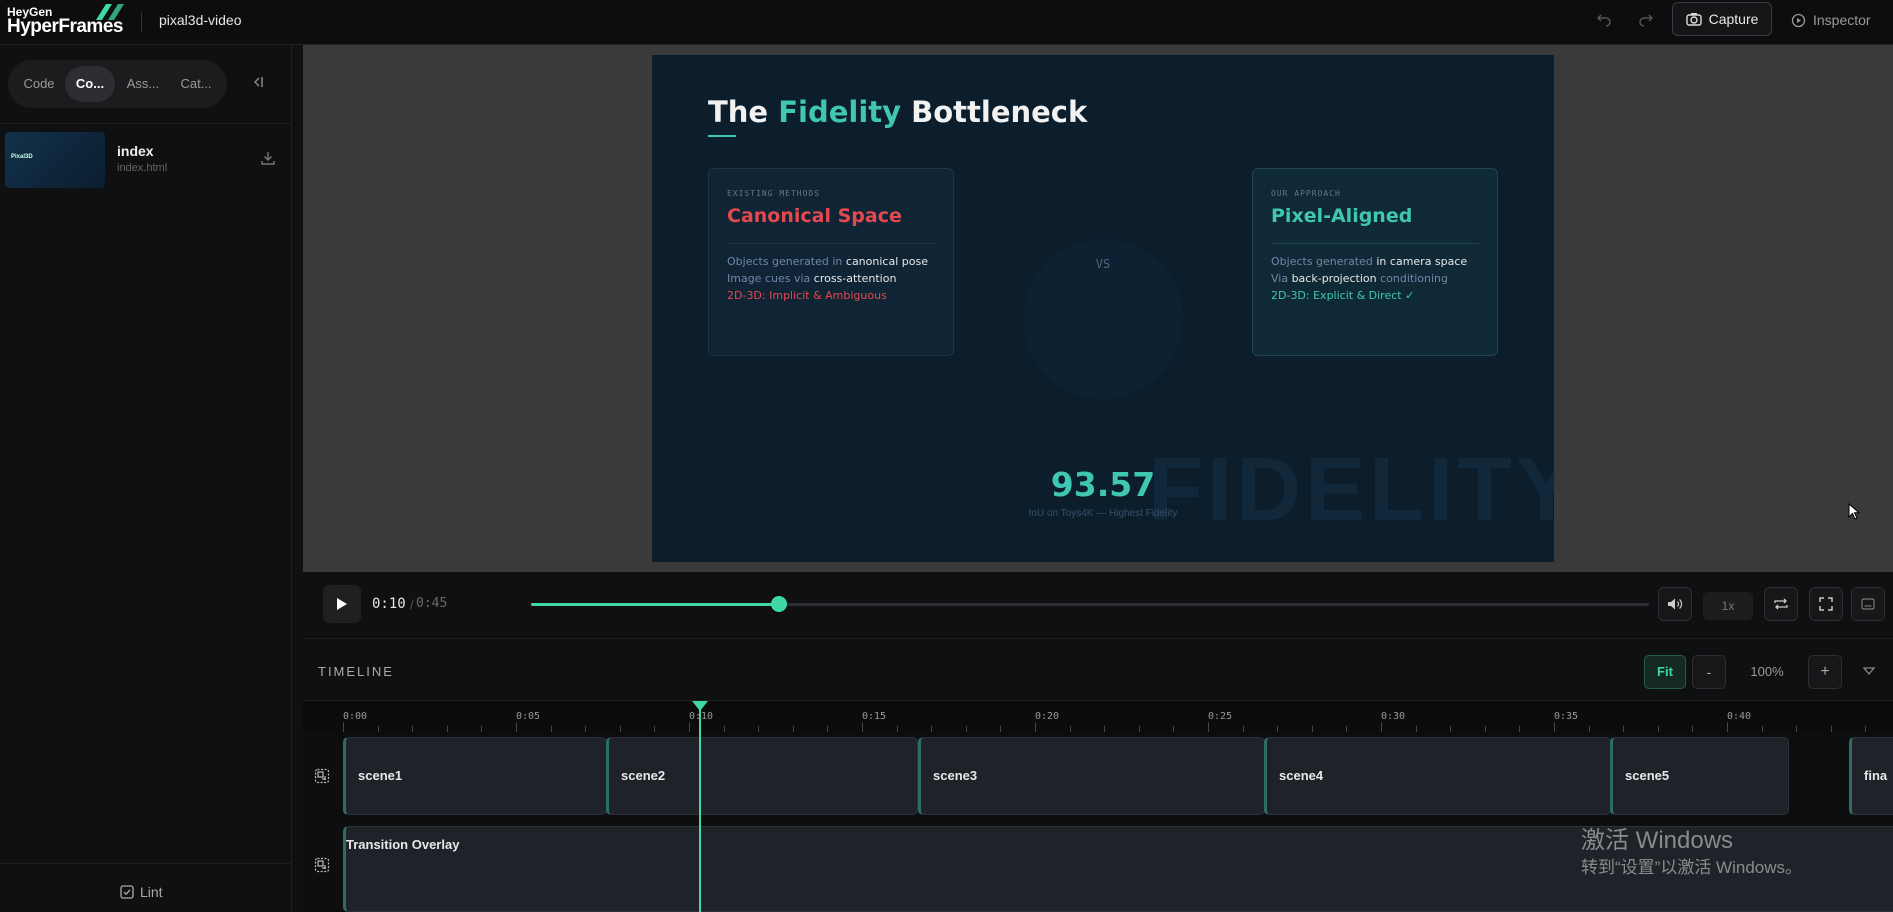  I want to click on metric-value: 93.57, so click(1103, 484).